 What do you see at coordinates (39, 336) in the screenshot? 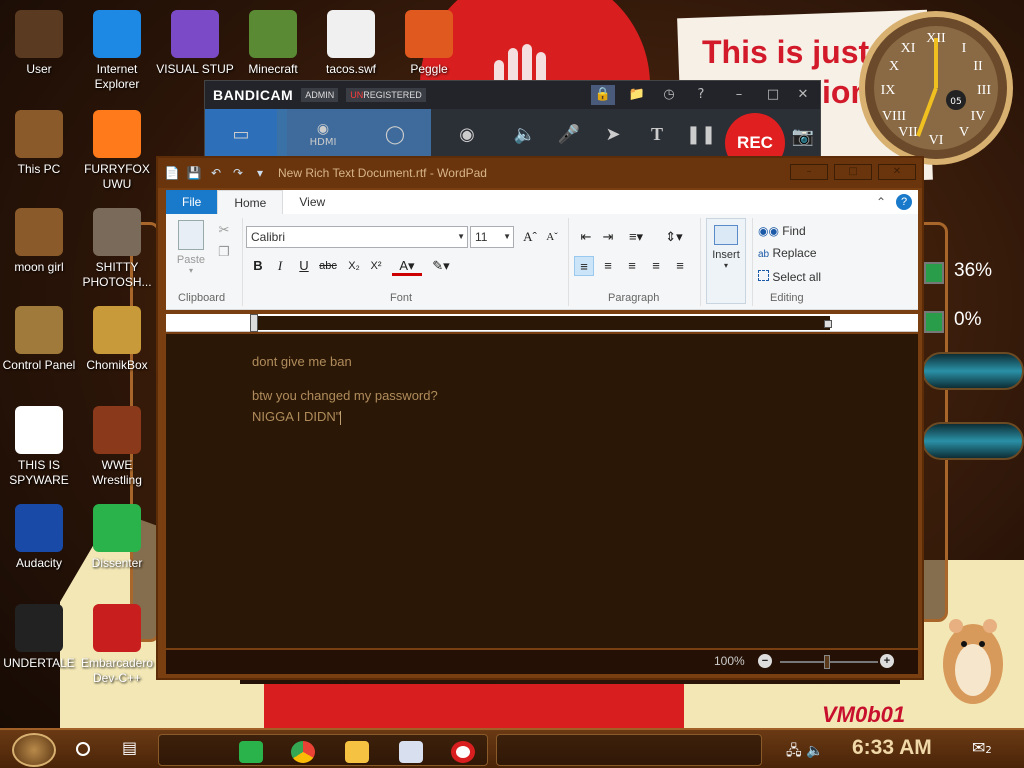
I see `desktop-icon-control-panel: Control Panel` at bounding box center [39, 336].